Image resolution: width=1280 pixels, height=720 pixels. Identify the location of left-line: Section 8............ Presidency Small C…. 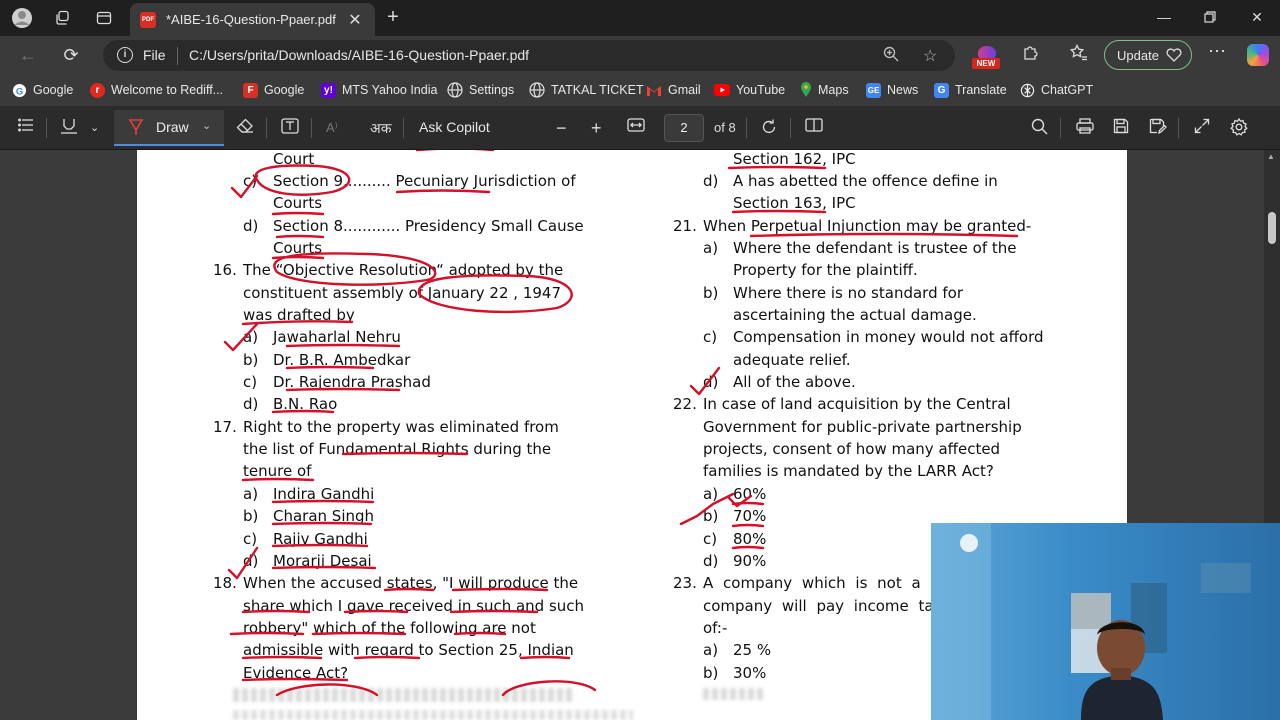
(428, 226).